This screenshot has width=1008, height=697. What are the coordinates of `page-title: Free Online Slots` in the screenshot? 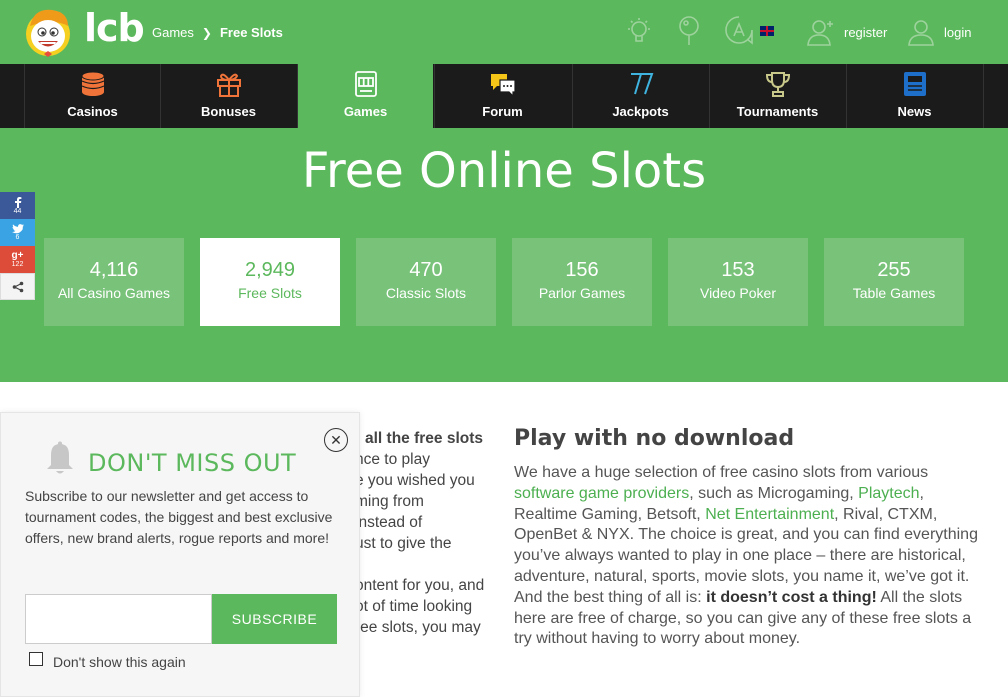 It's located at (504, 171).